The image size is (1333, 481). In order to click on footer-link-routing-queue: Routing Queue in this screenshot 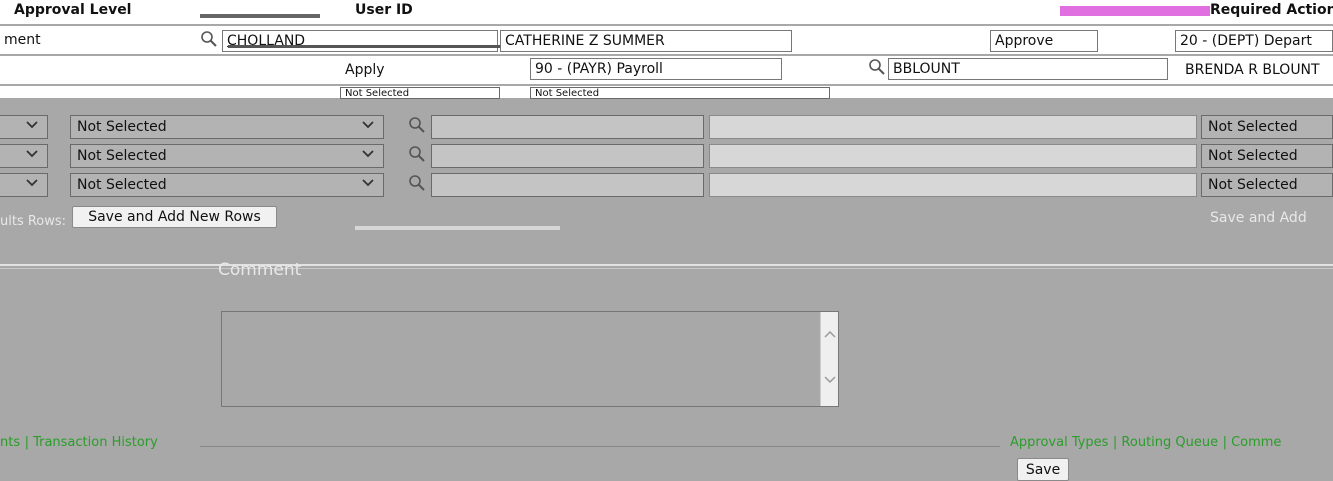, I will do `click(1169, 442)`.